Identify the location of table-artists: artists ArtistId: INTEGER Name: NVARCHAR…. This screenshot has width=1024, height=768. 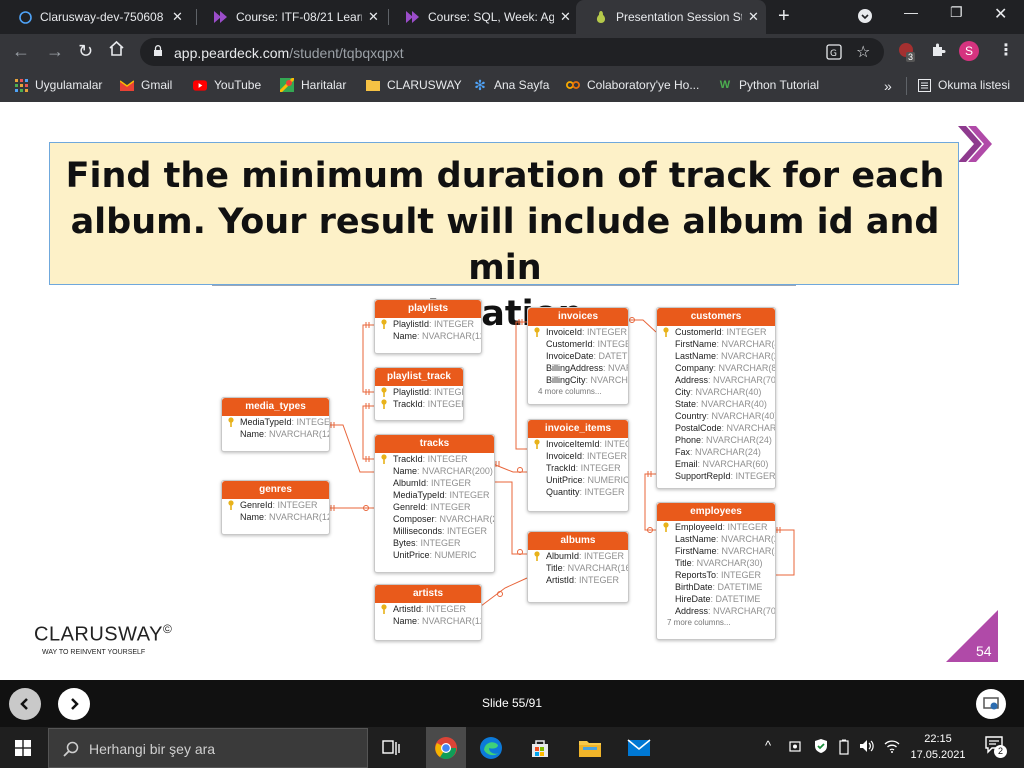
(428, 612).